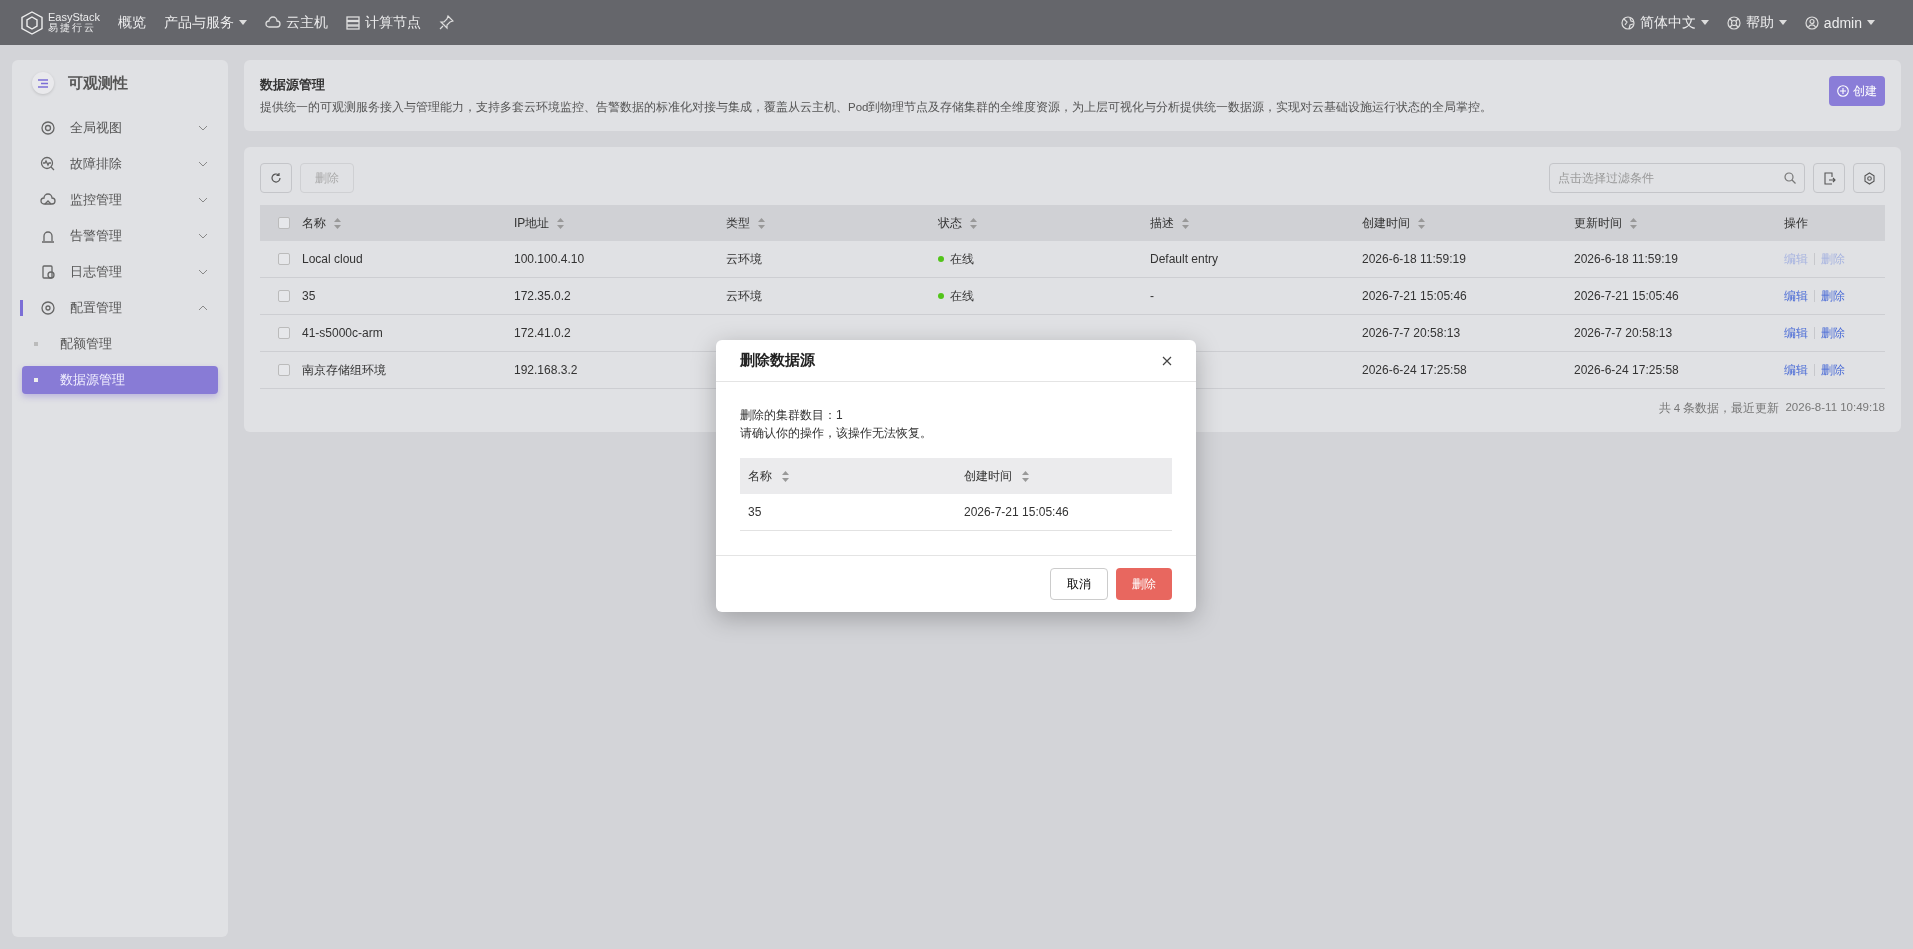 Image resolution: width=1913 pixels, height=949 pixels. I want to click on sidebar-item: 全局视图, so click(120, 128).